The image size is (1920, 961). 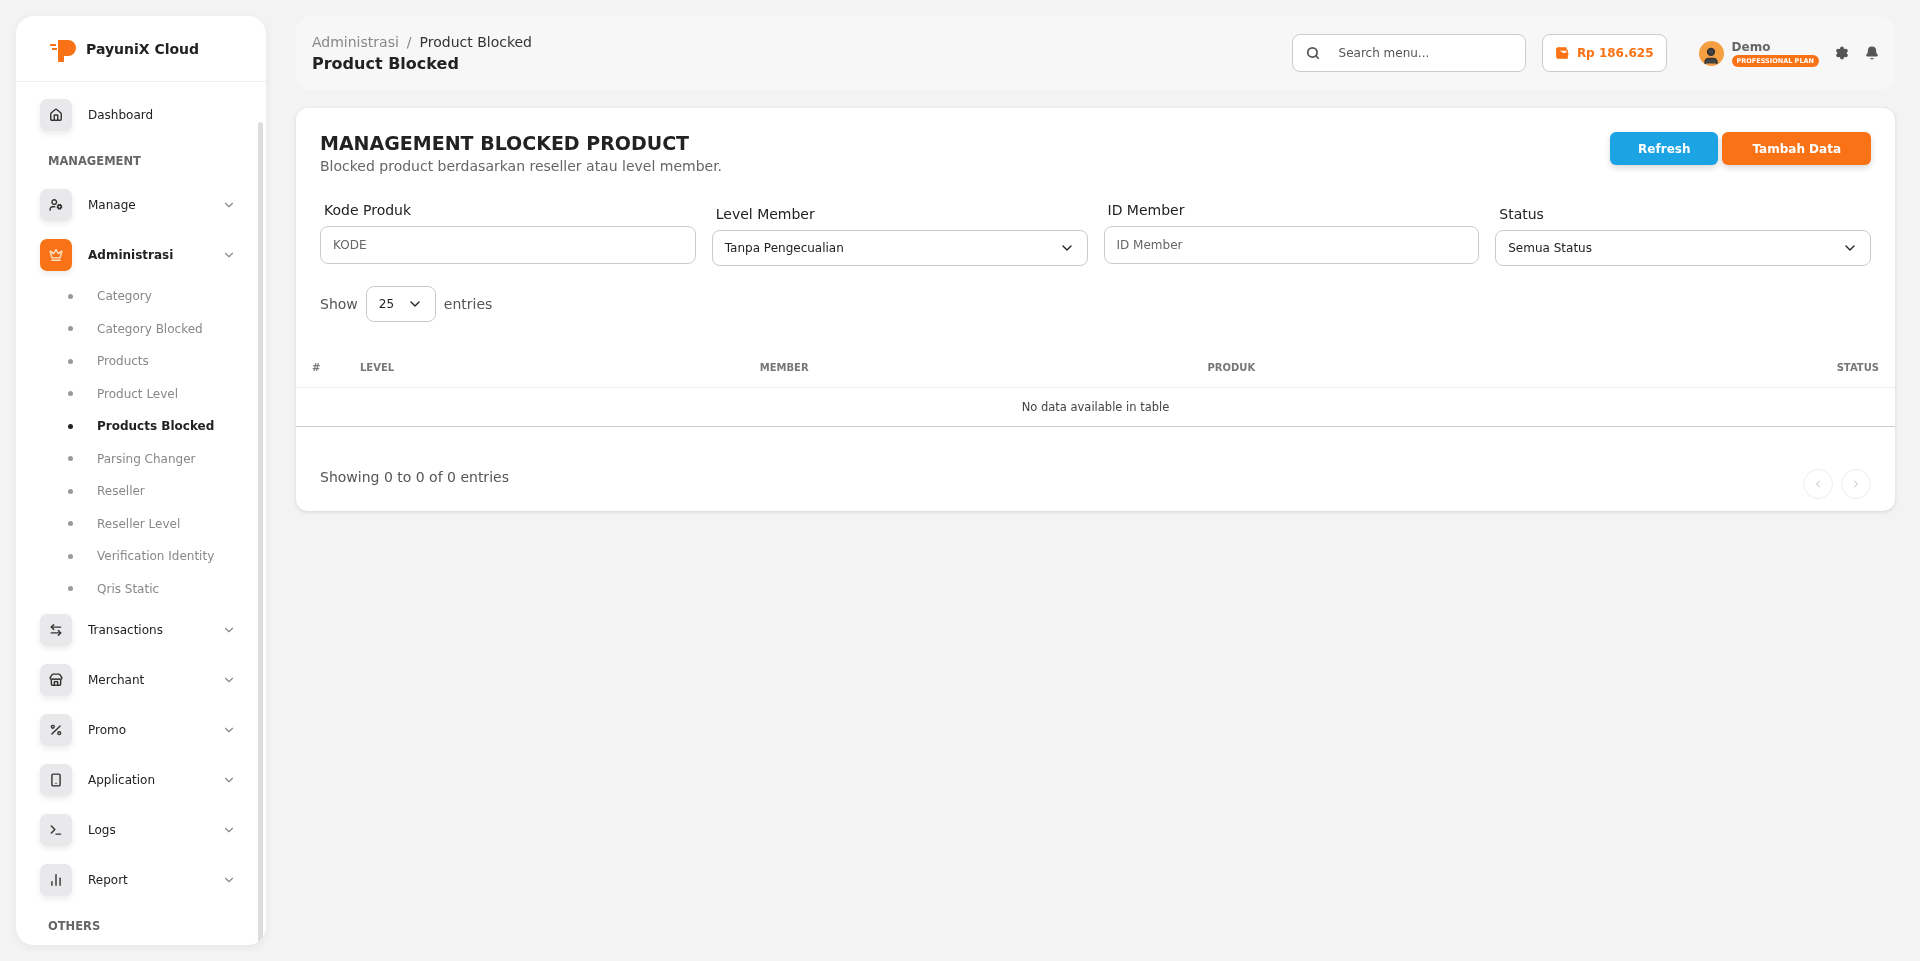 I want to click on page-size-select: 25, so click(x=400, y=304).